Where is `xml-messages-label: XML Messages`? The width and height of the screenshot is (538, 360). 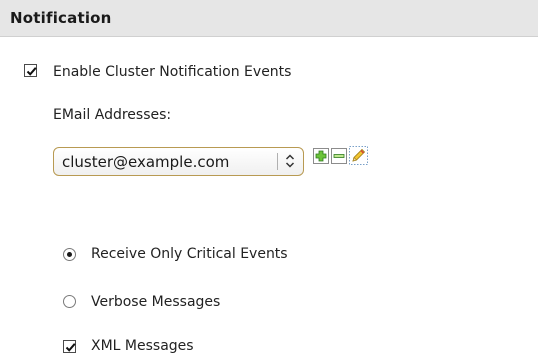 xml-messages-label: XML Messages is located at coordinates (142, 346).